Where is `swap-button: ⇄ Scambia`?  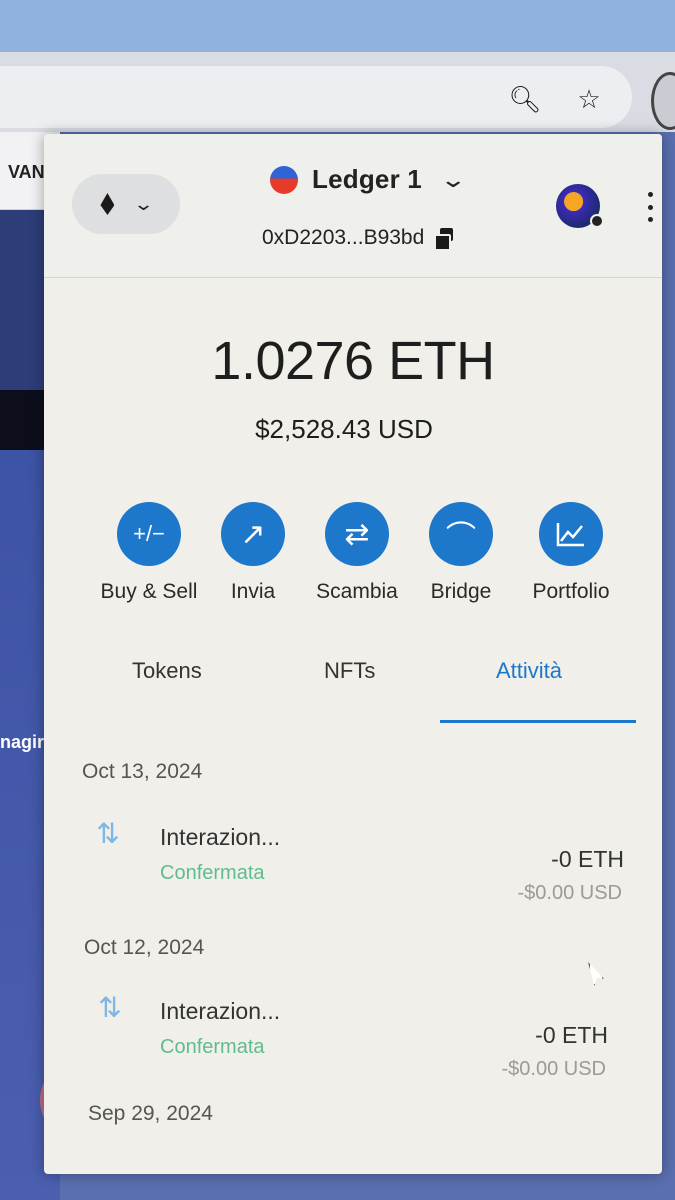
swap-button: ⇄ Scambia is located at coordinates (357, 553).